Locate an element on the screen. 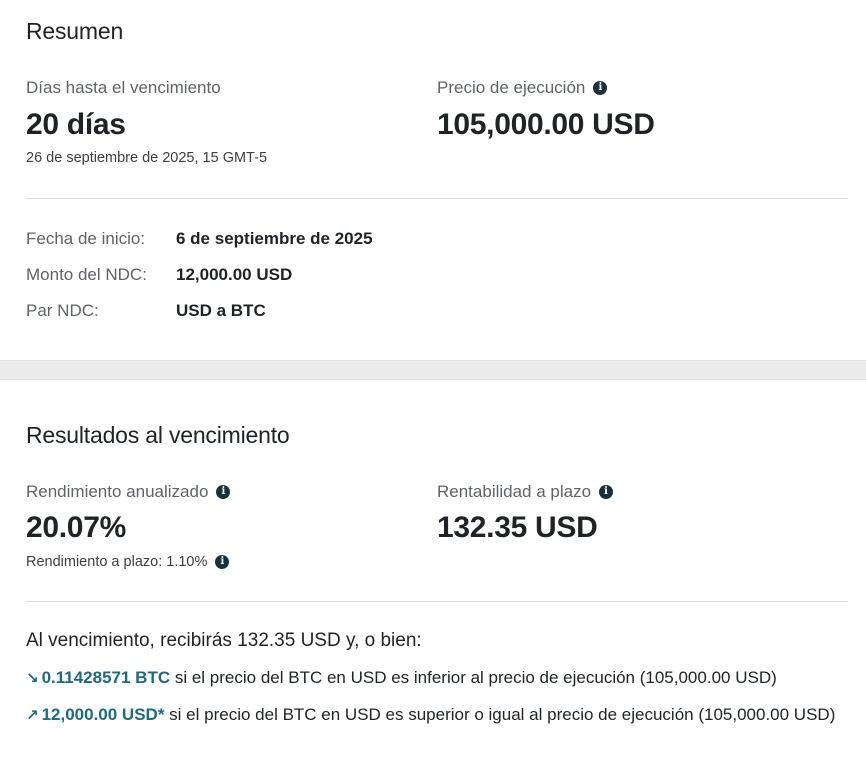  annual-yield-label: Rendimiento anualizado i is located at coordinates (128, 492).